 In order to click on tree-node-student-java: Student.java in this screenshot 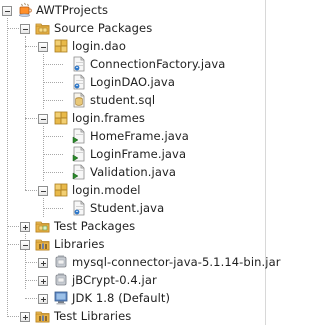, I will do `click(131, 208)`.